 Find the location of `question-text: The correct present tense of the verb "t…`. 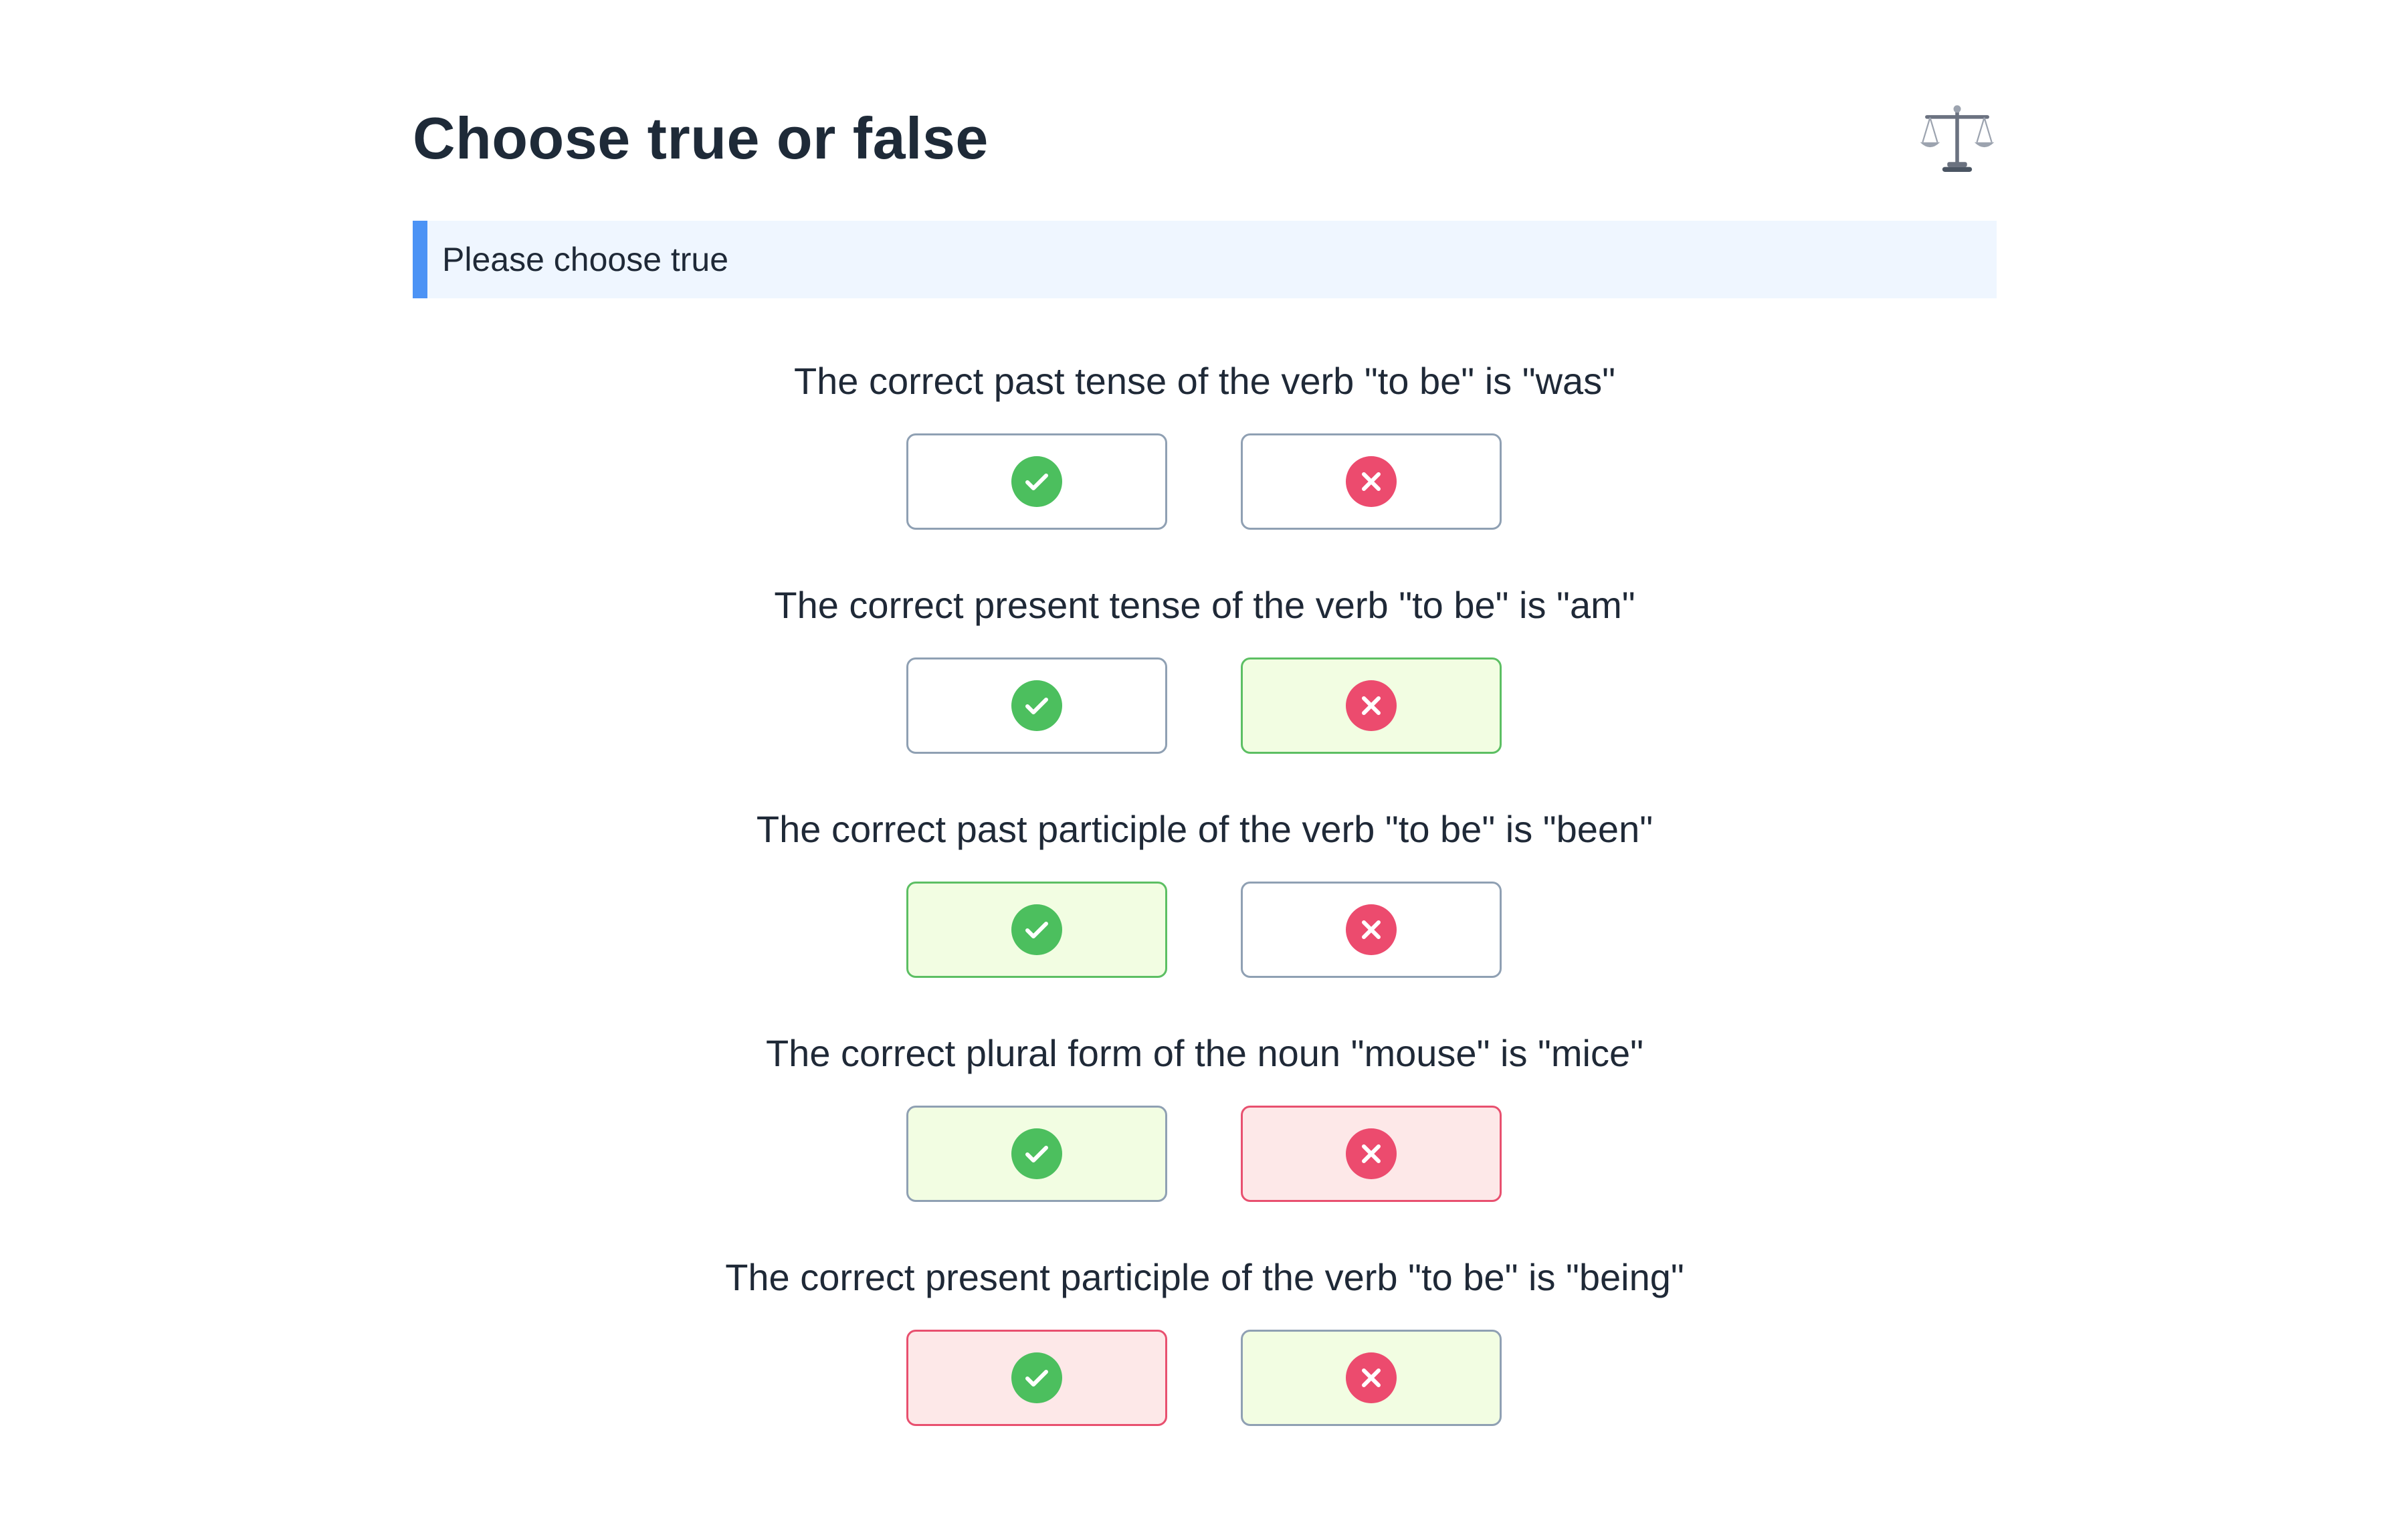

question-text: The correct present tense of the verb "t… is located at coordinates (1204, 605).